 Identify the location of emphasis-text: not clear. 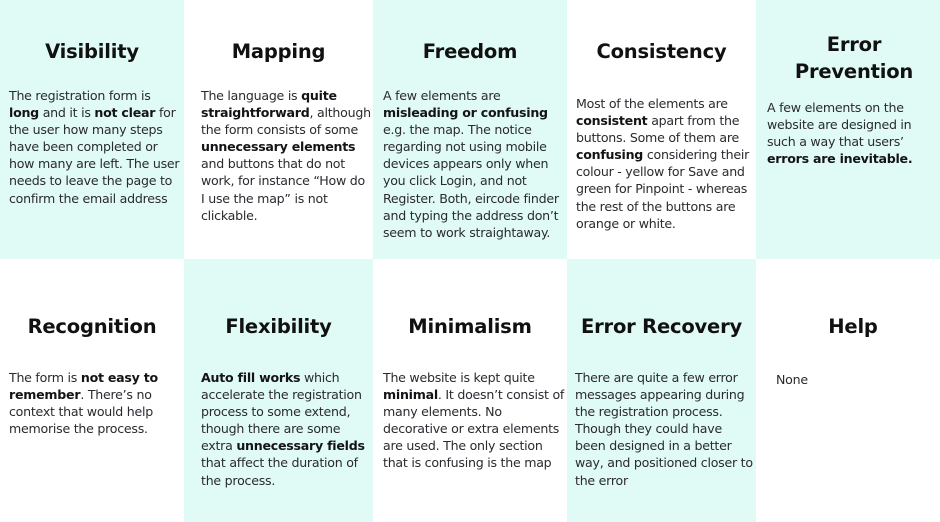
(125, 113).